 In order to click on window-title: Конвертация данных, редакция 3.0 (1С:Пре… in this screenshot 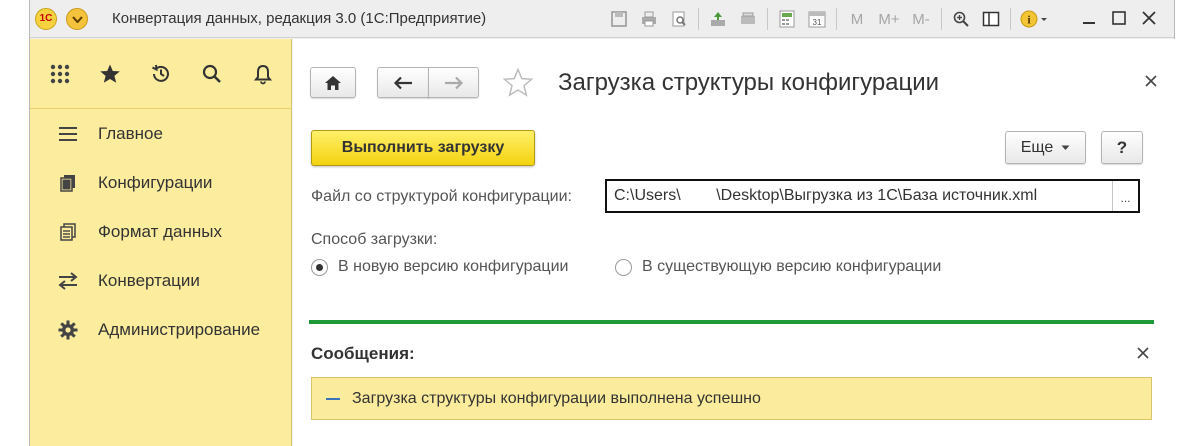, I will do `click(299, 18)`.